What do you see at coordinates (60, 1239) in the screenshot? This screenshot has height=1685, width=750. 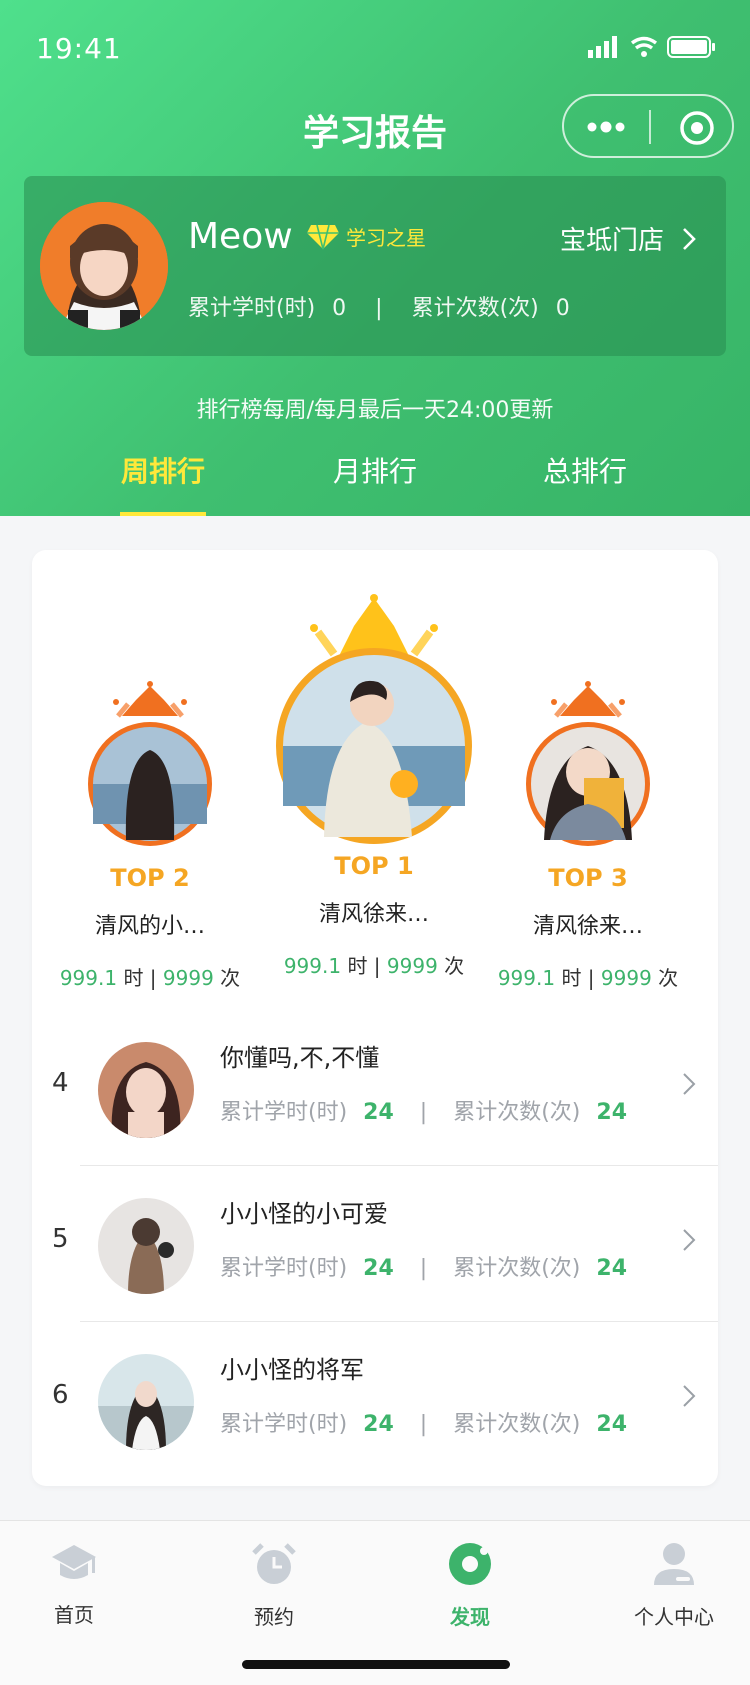 I see `rank-number: 5` at bounding box center [60, 1239].